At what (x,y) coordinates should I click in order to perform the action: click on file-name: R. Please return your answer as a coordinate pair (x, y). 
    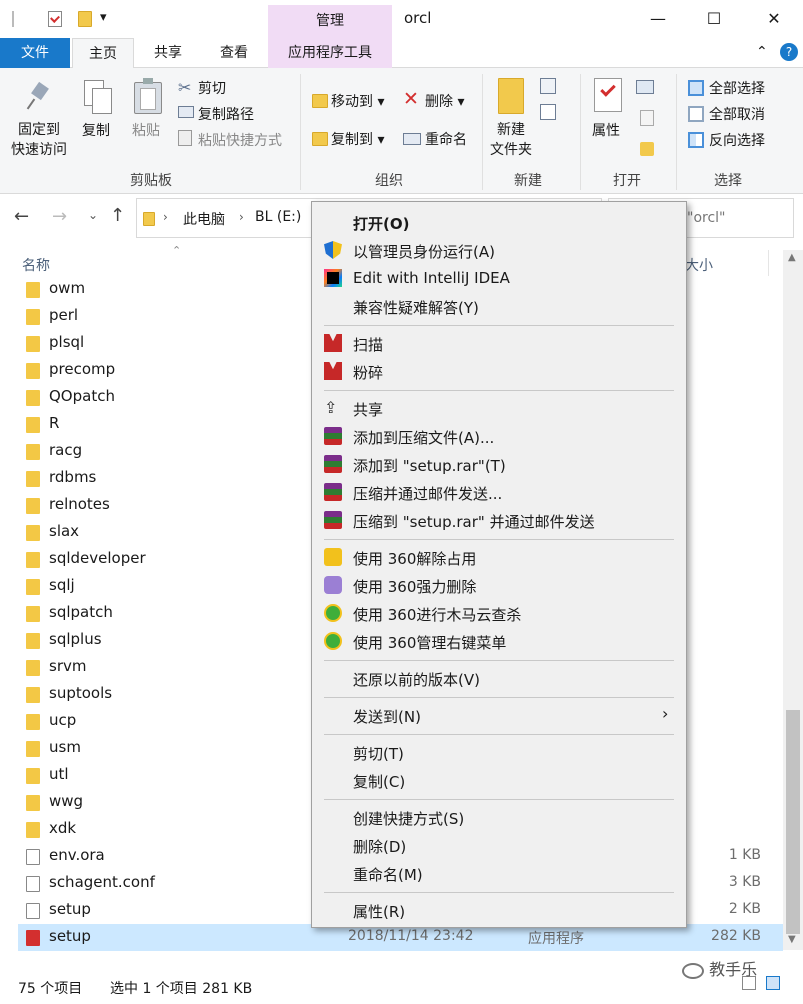
    Looking at the image, I should click on (54, 423).